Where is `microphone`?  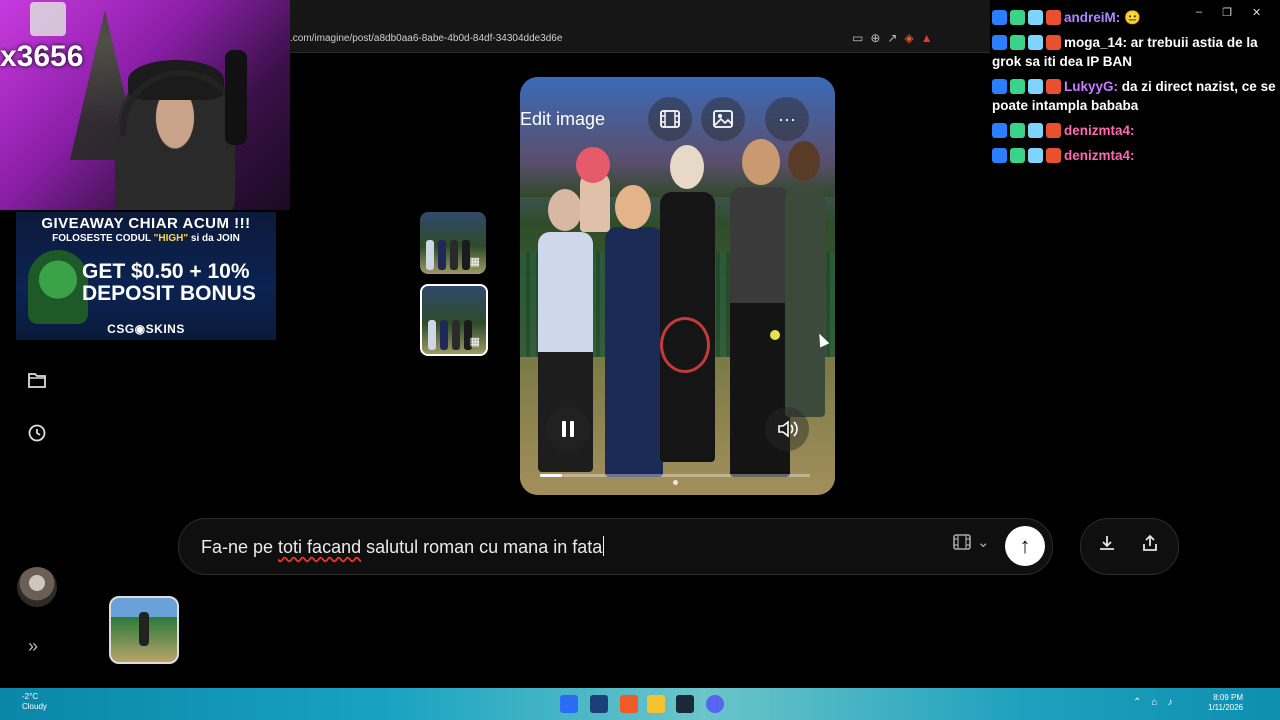 microphone is located at coordinates (236, 97).